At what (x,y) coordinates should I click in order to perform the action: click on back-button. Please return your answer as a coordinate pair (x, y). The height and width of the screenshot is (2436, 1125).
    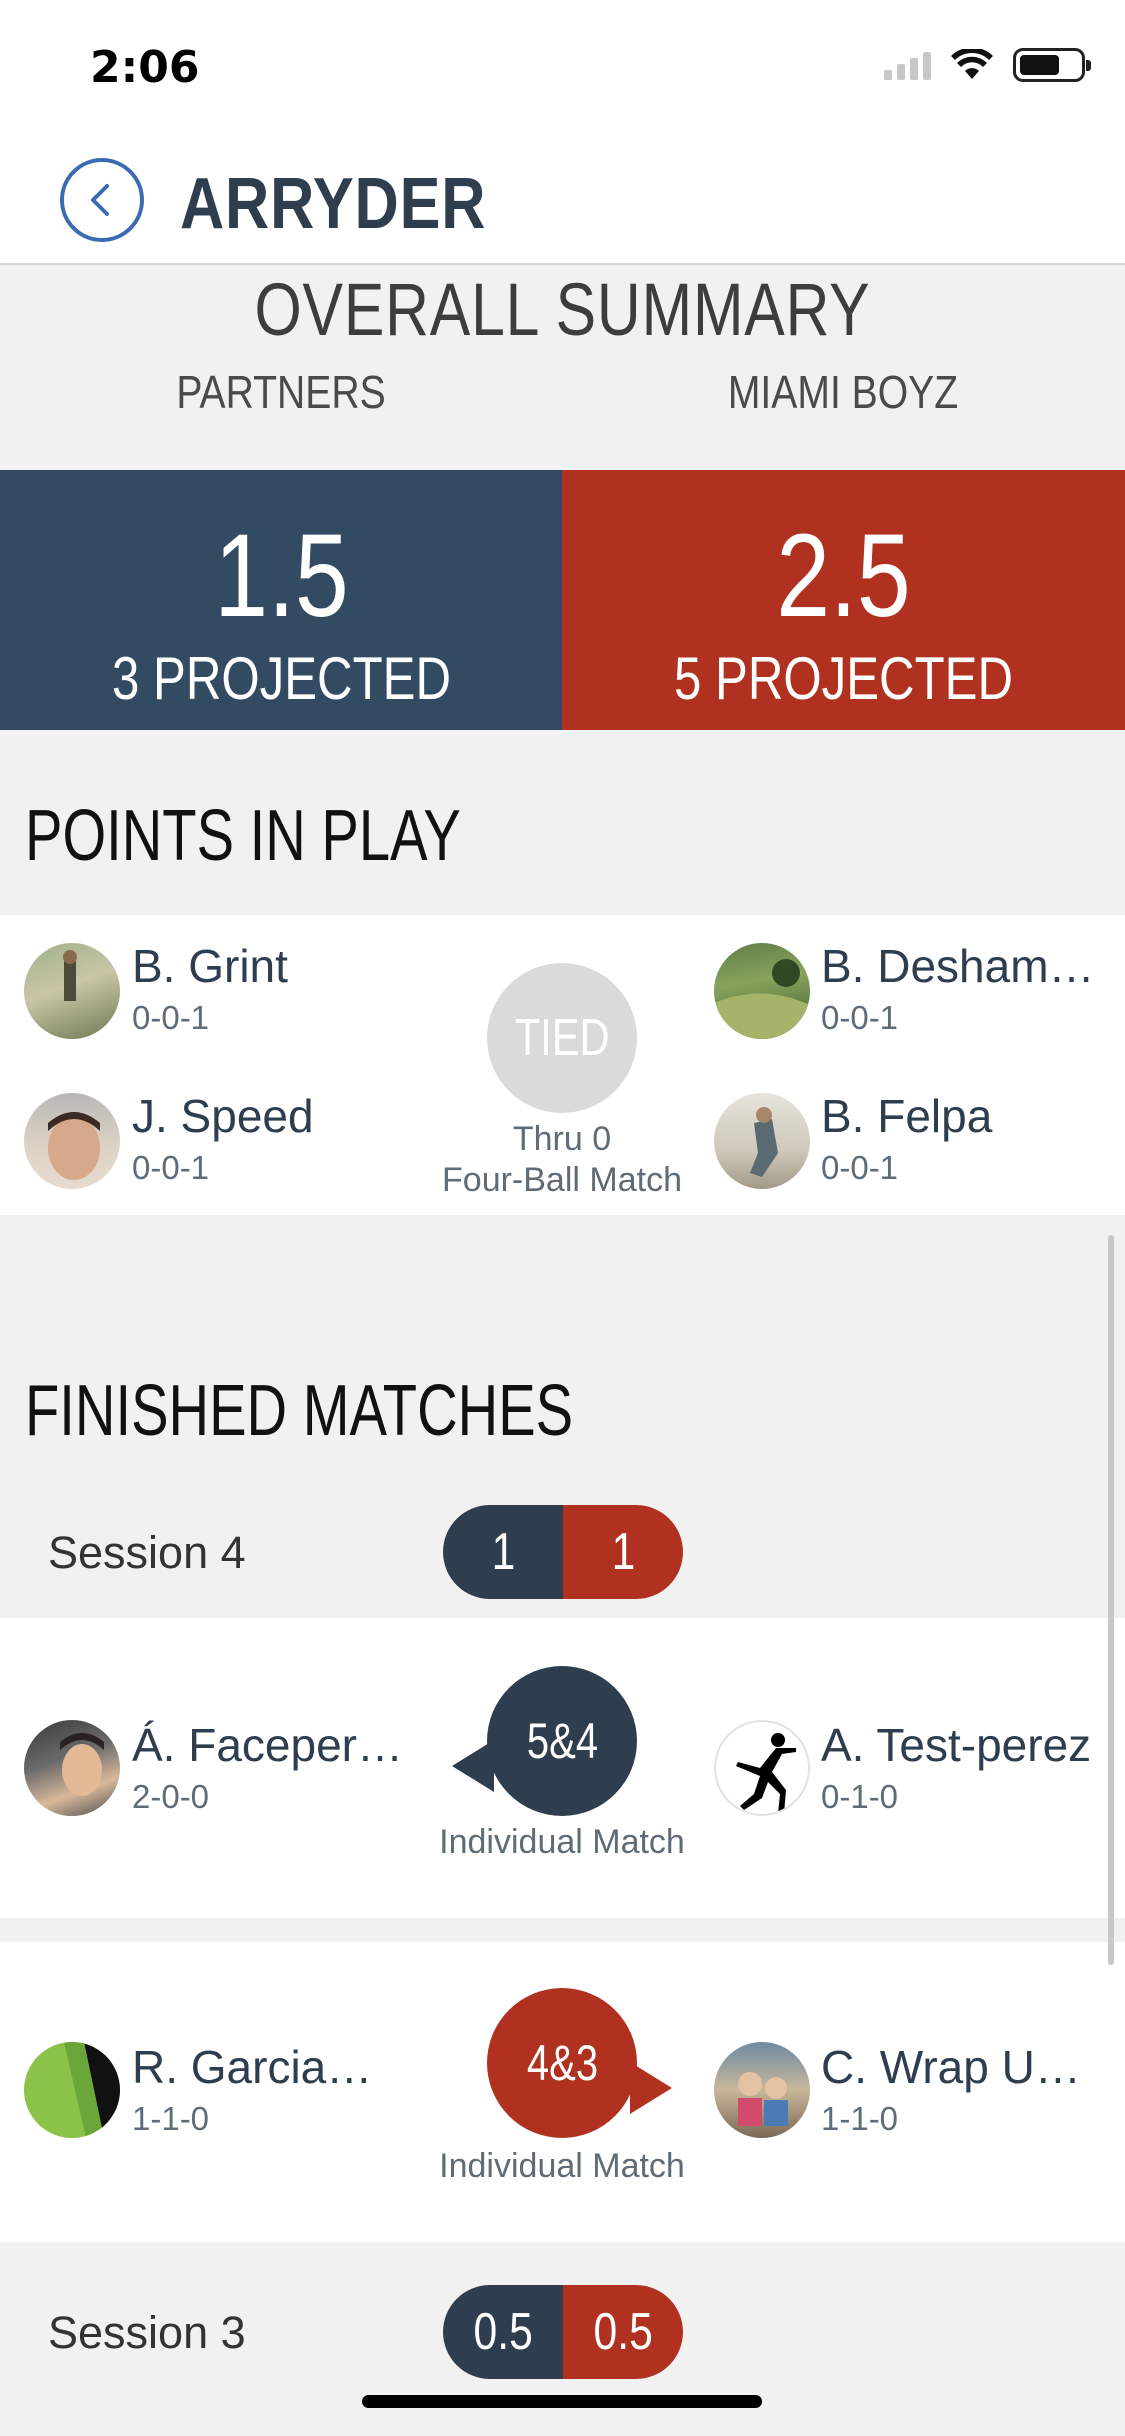
    Looking at the image, I should click on (102, 200).